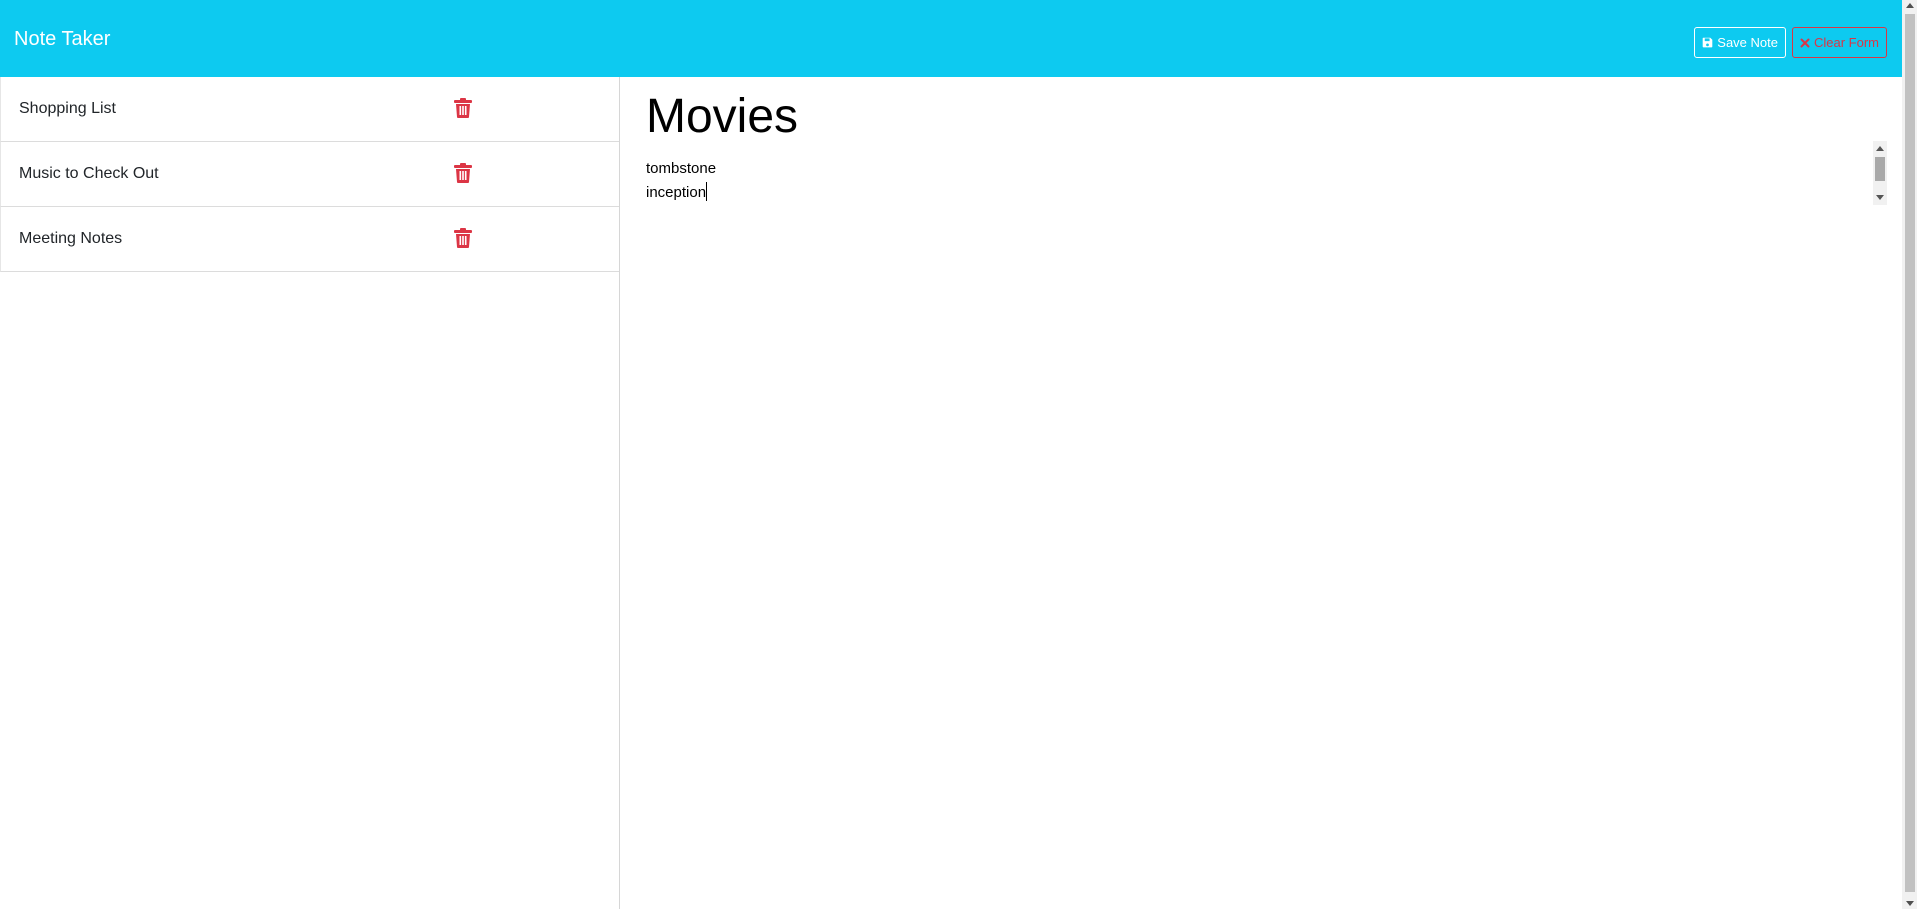  Describe the element at coordinates (309, 239) in the screenshot. I see `note-list-item: Meeting Notes` at that location.